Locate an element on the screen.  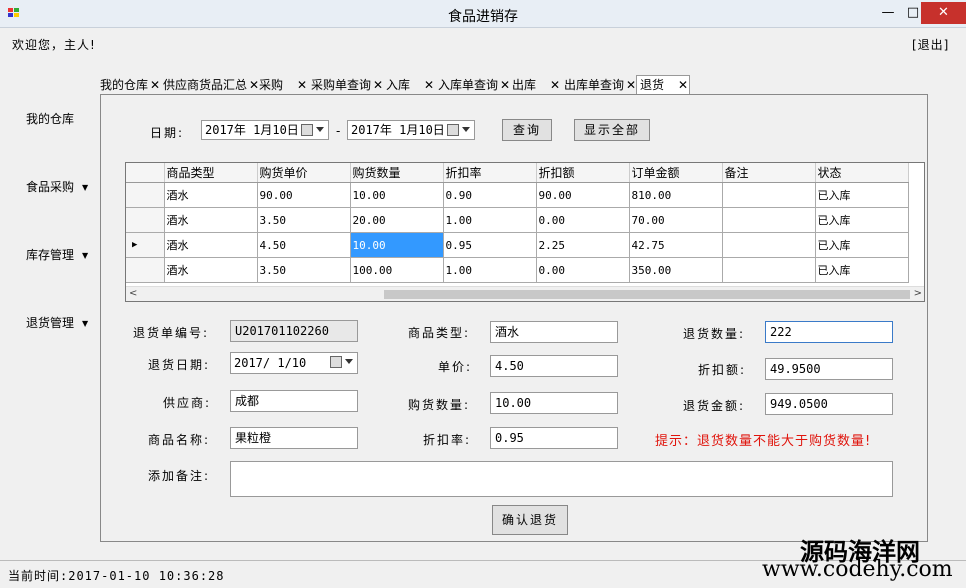
column-header: 折扣率 is located at coordinates (490, 173).